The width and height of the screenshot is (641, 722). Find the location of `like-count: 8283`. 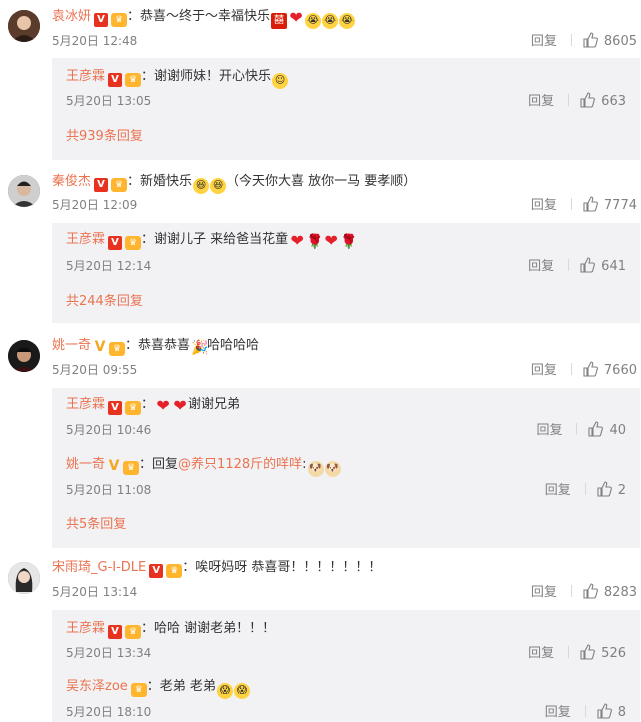

like-count: 8283 is located at coordinates (620, 592).